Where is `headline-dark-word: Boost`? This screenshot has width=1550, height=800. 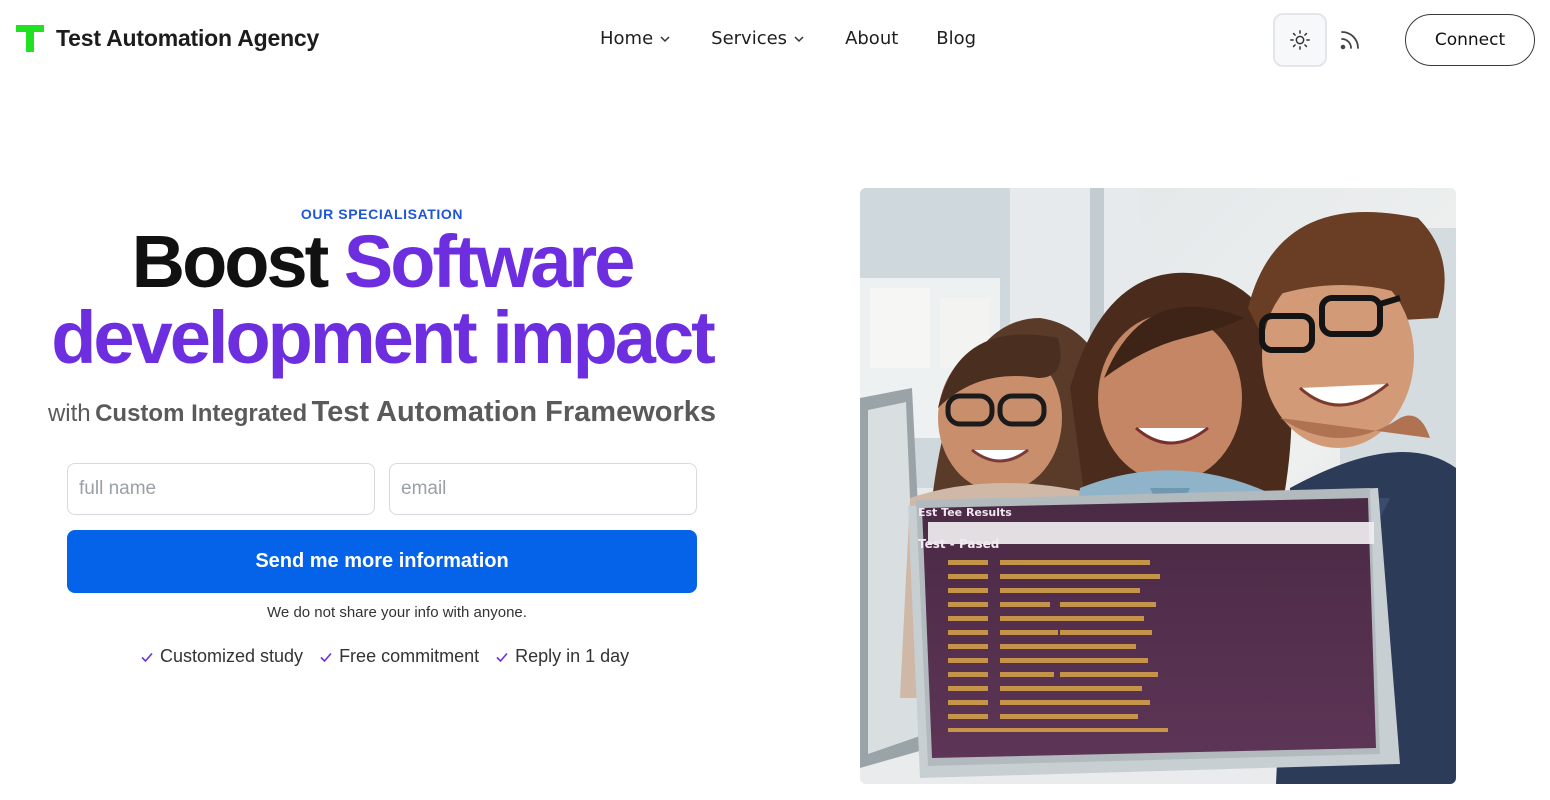
headline-dark-word: Boost is located at coordinates (230, 261).